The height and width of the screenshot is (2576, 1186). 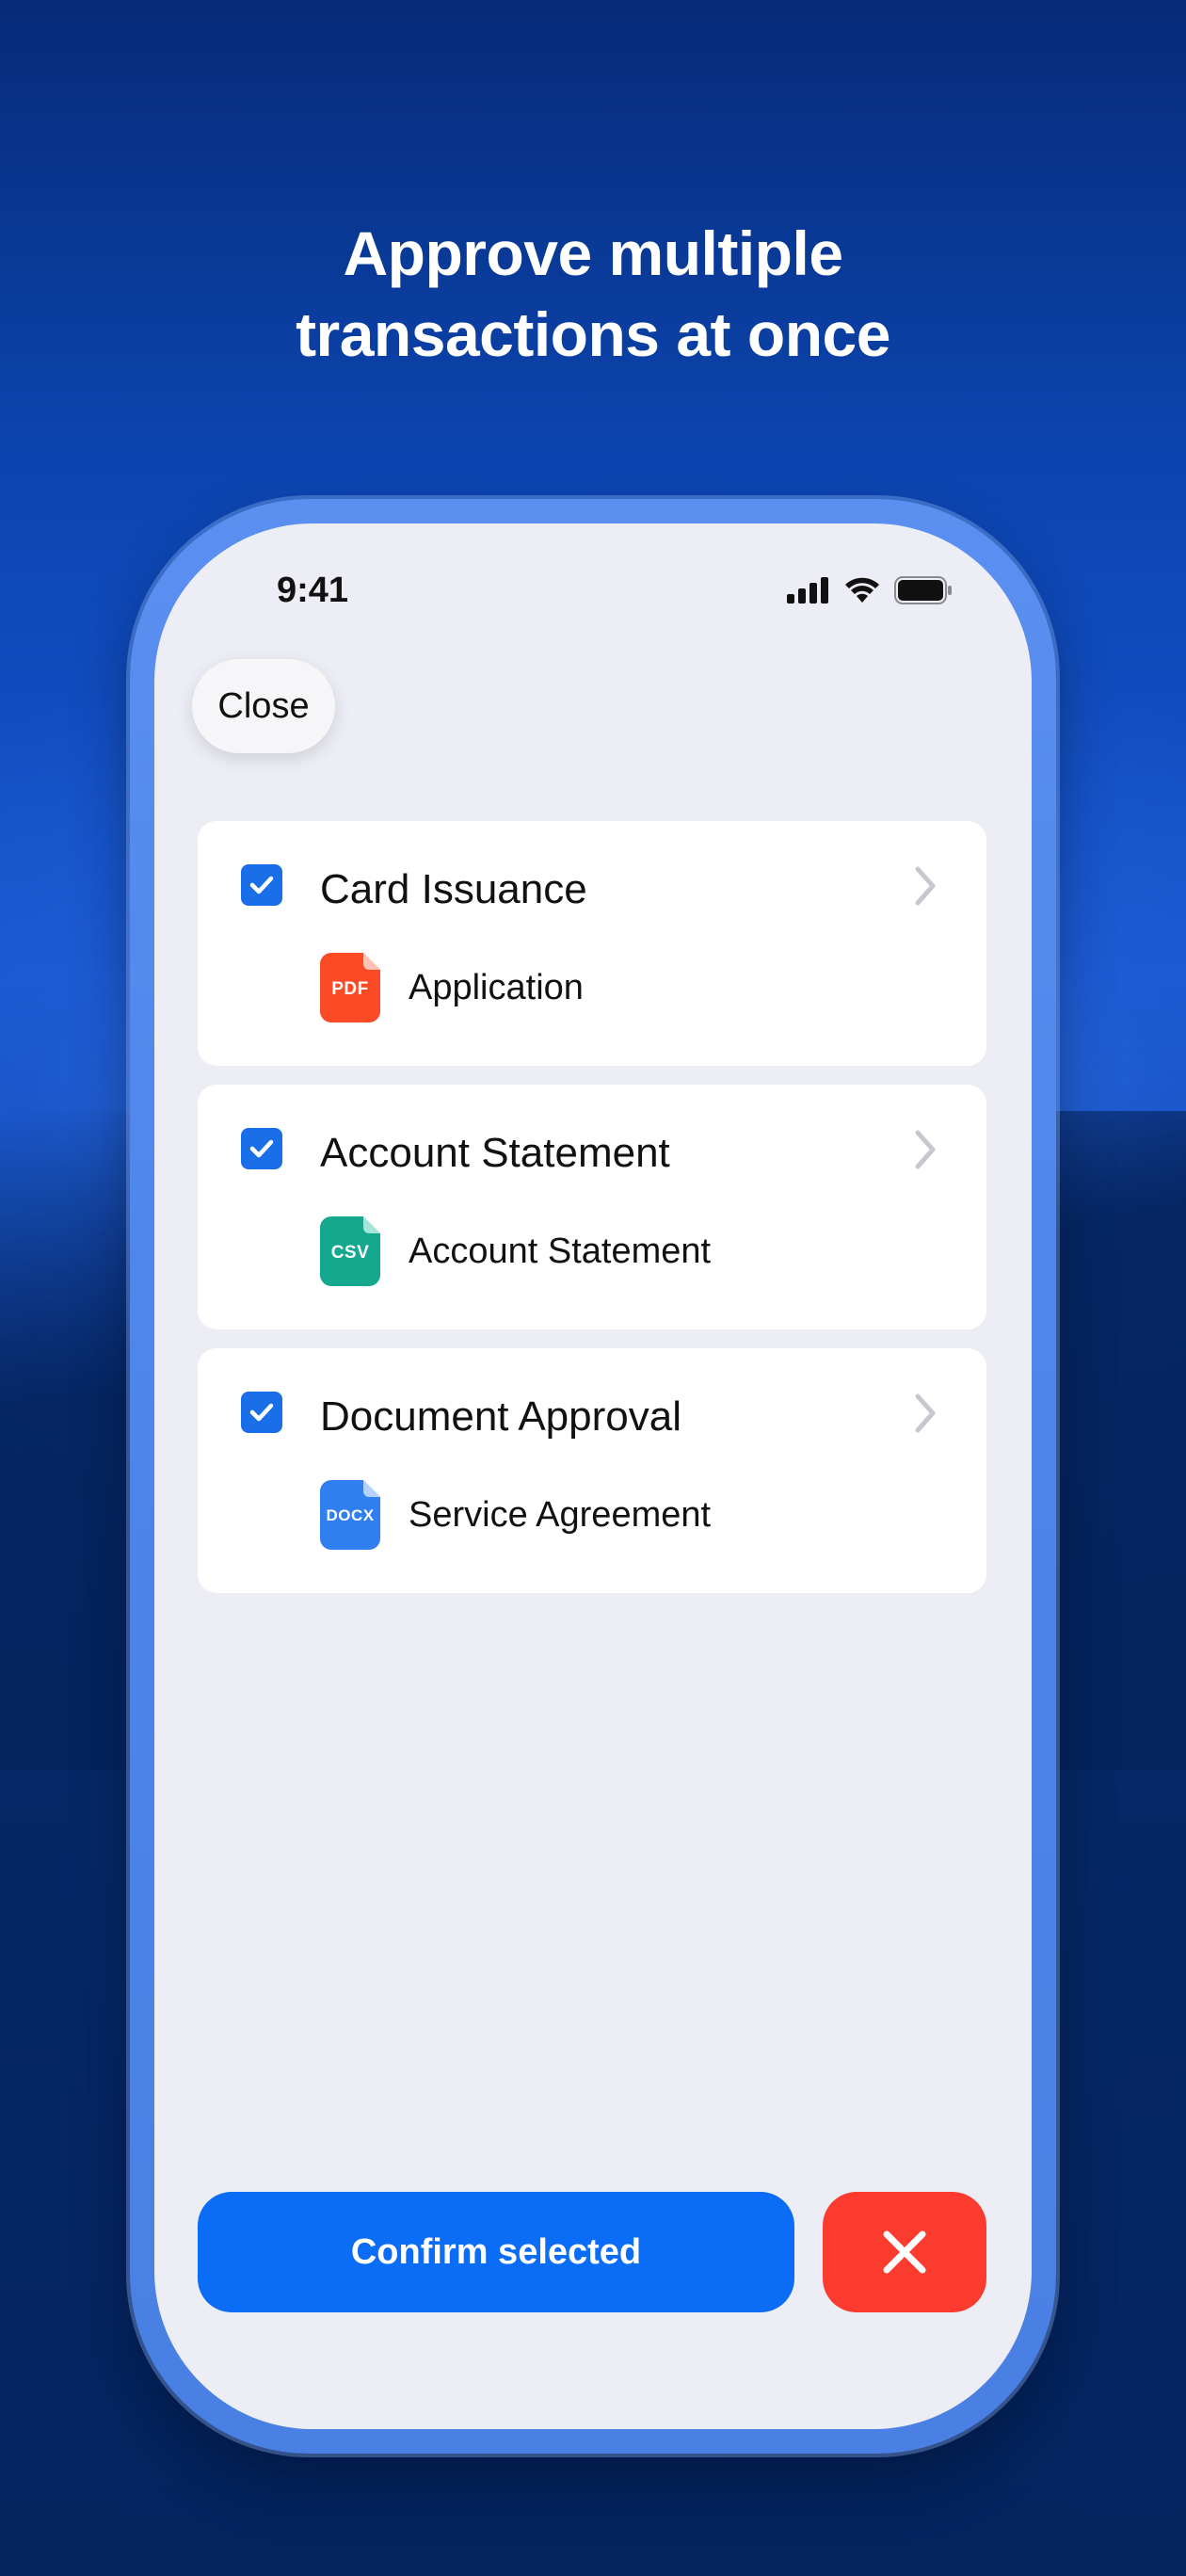 I want to click on file-type-label: PDF, so click(x=350, y=989).